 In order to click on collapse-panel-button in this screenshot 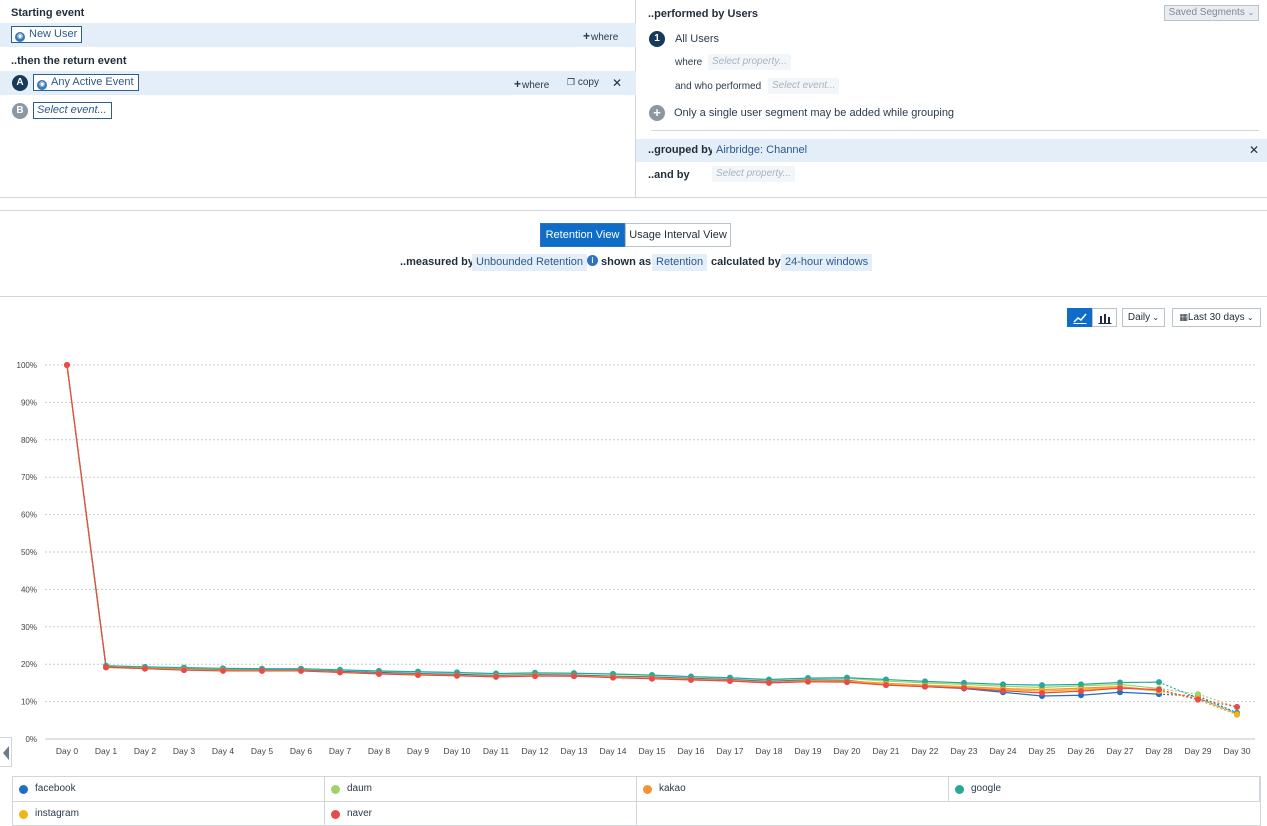, I will do `click(6, 752)`.